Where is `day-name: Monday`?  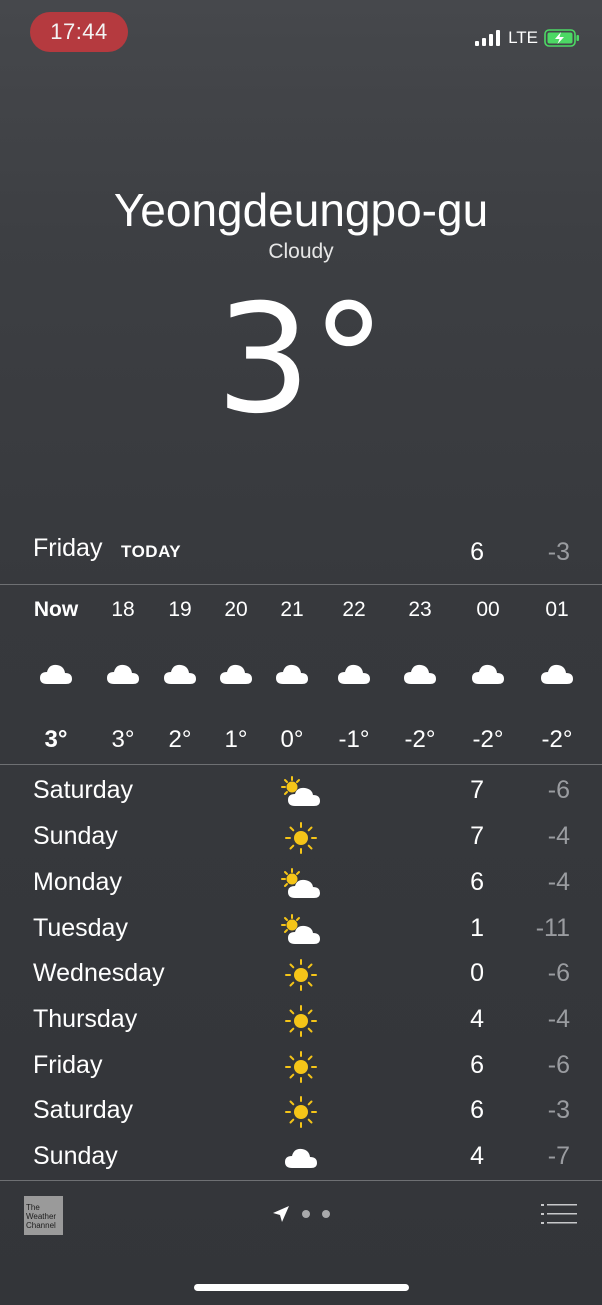
day-name: Monday is located at coordinates (77, 882).